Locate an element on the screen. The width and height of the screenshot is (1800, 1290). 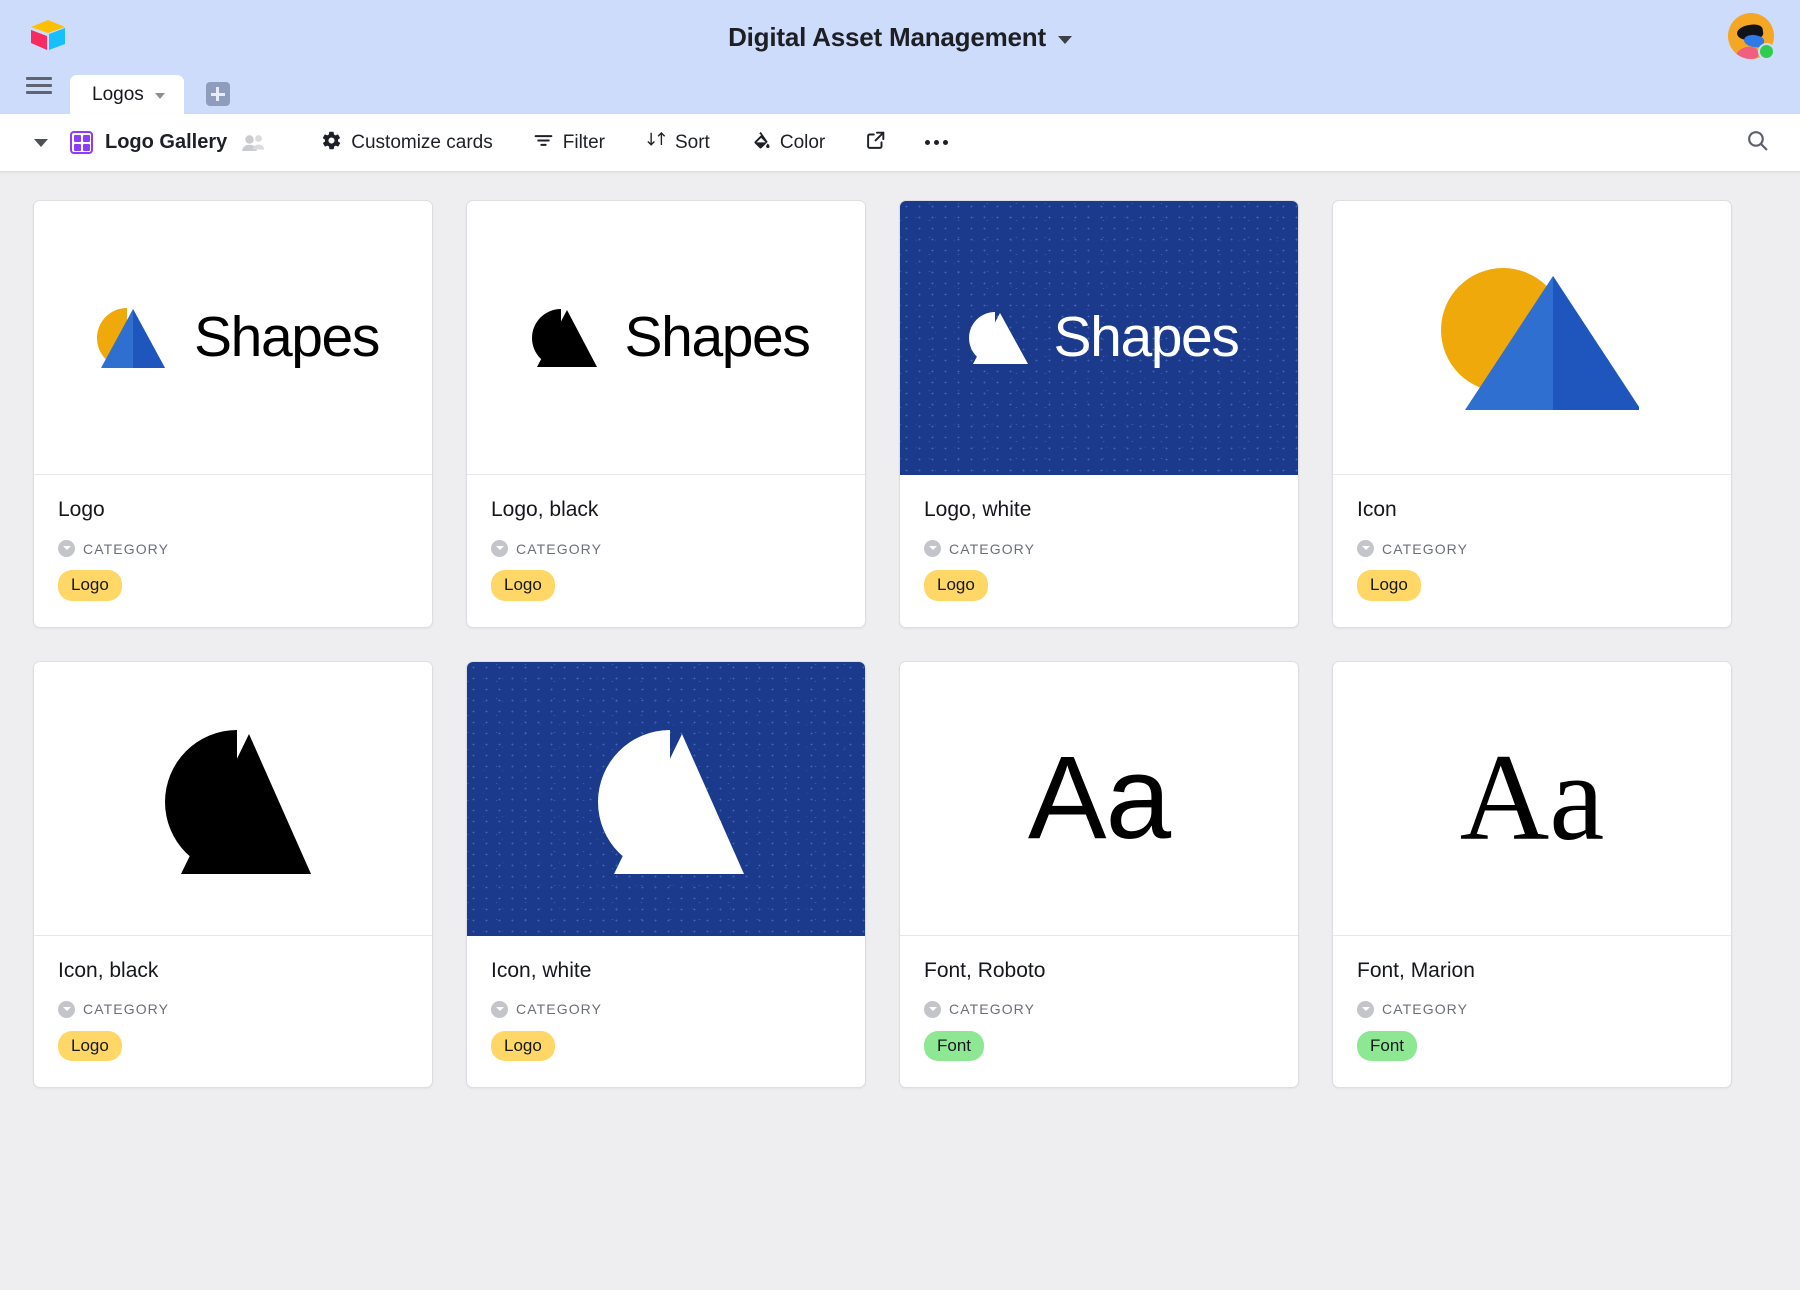
search-button is located at coordinates (1757, 143).